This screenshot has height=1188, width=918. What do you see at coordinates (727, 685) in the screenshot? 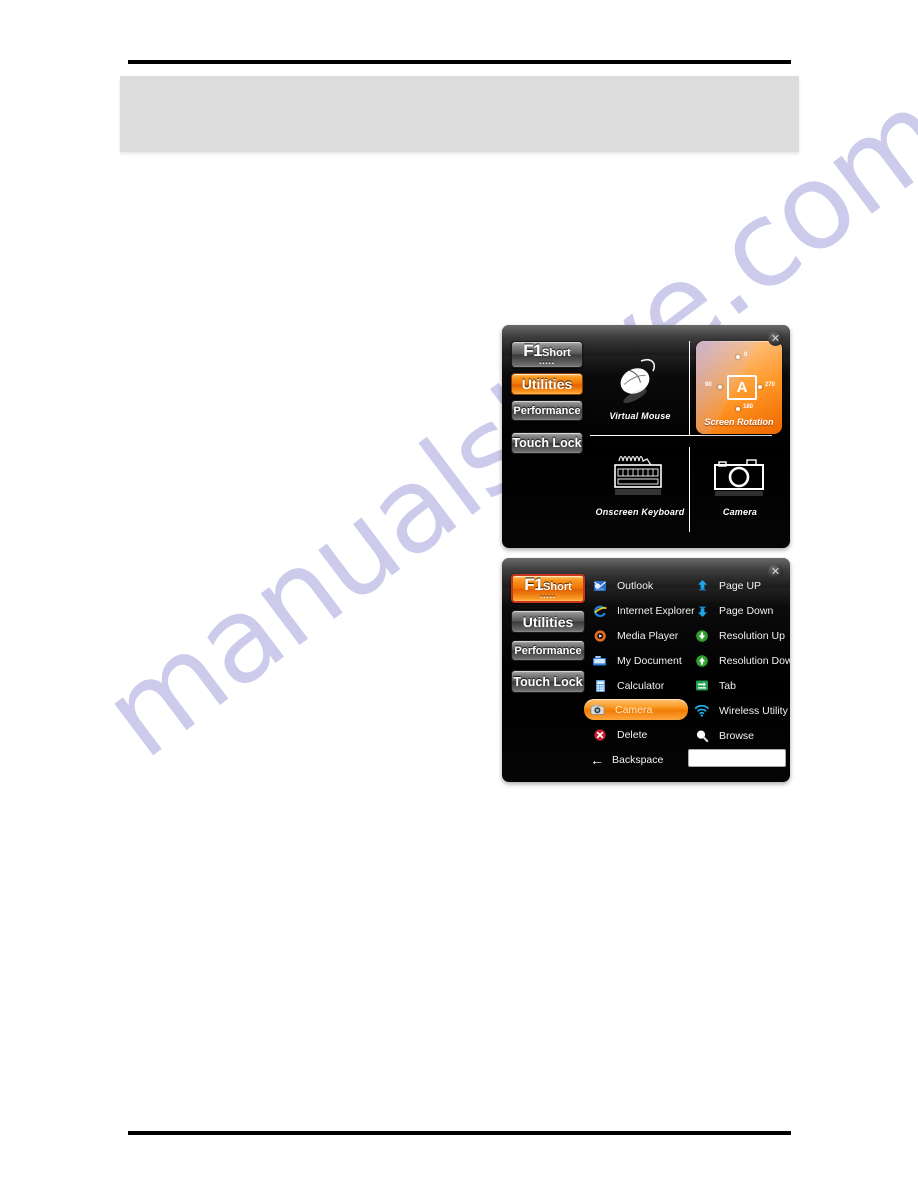
I see `list-item-tab-label: Tab` at bounding box center [727, 685].